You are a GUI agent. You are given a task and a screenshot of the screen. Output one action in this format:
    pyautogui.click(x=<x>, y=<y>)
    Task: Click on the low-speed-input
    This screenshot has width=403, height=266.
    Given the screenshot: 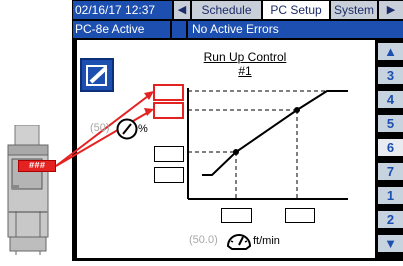 What is the action you would take?
    pyautogui.click(x=236, y=215)
    